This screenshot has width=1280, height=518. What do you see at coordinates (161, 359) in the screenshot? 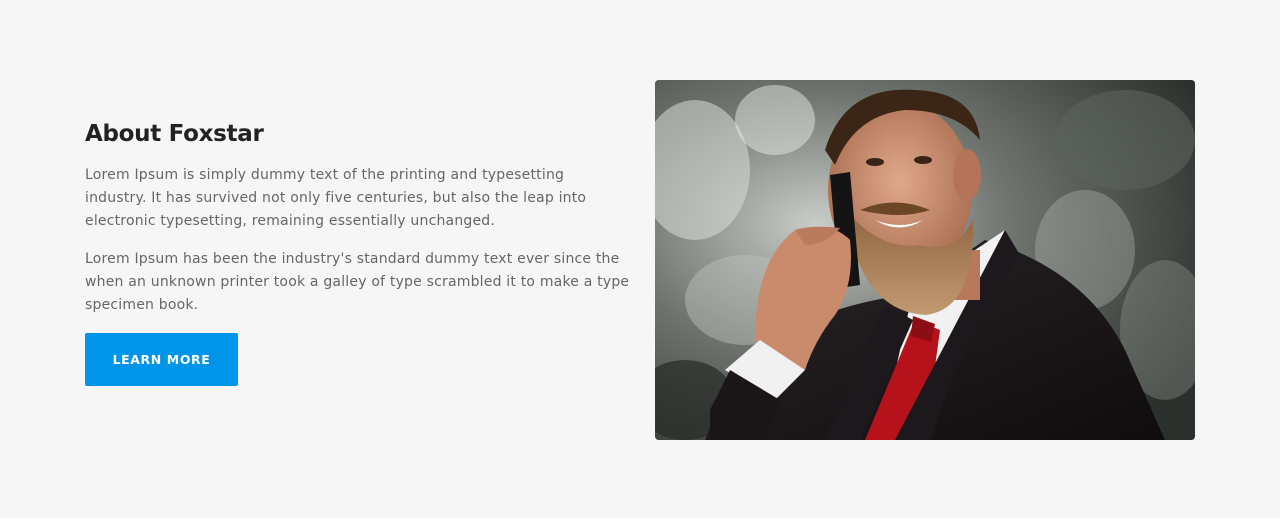
I see `learn-more-button: LEARN MORE` at bounding box center [161, 359].